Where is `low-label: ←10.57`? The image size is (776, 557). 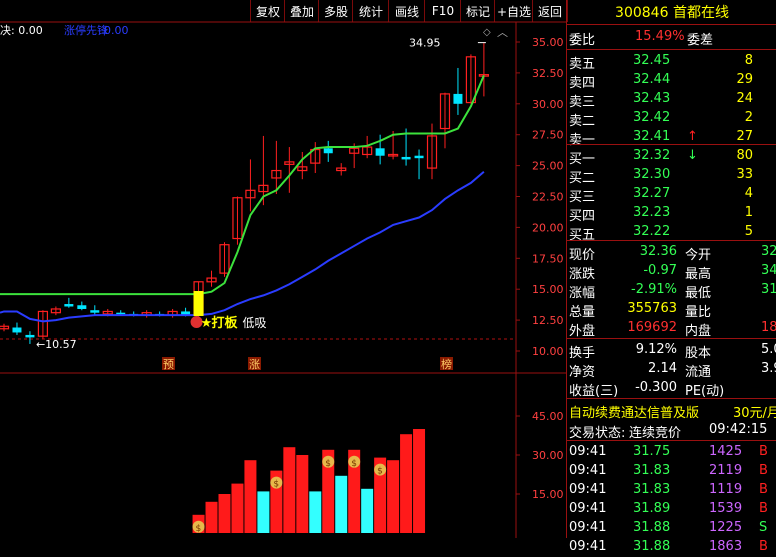
low-label: ←10.57 is located at coordinates (56, 344).